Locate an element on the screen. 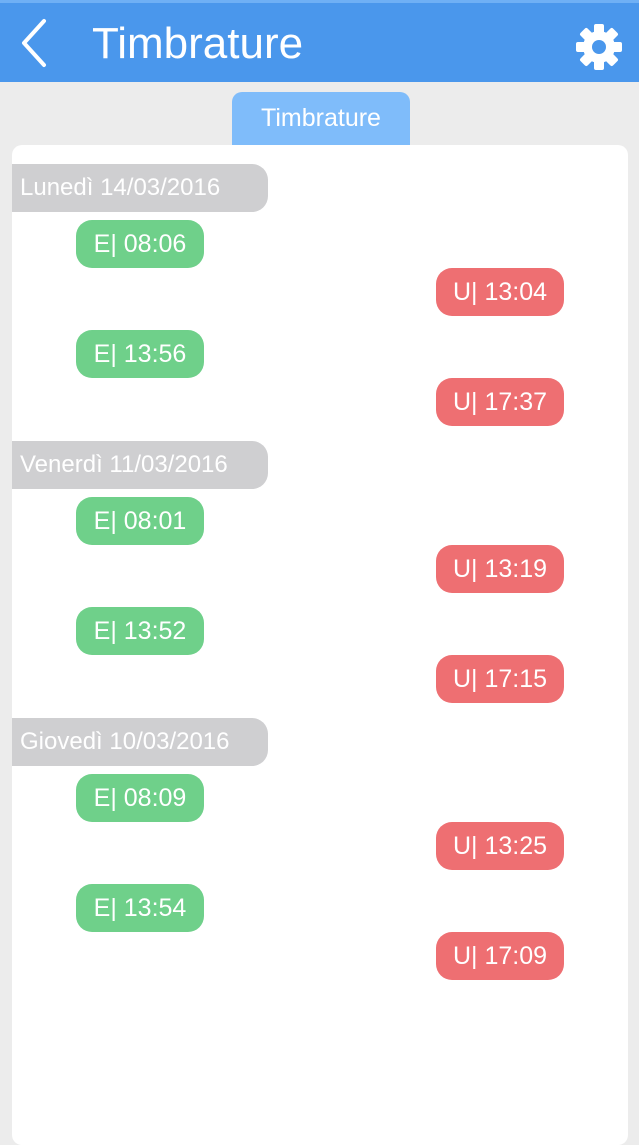 The height and width of the screenshot is (1145, 639). back-button is located at coordinates (36, 43).